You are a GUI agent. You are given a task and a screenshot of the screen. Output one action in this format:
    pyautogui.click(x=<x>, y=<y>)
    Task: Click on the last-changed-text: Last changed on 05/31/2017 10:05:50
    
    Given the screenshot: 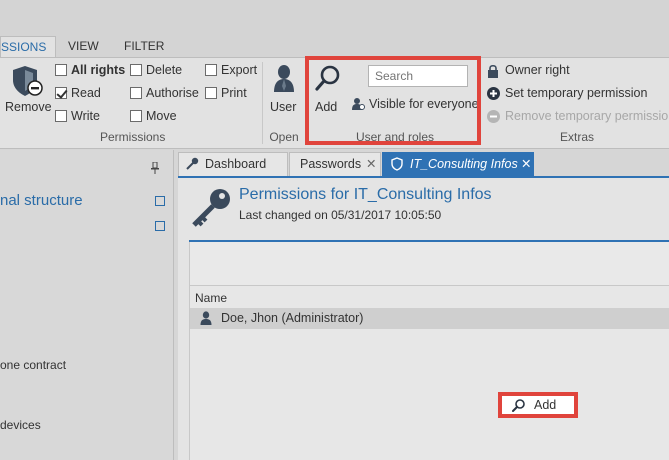 What is the action you would take?
    pyautogui.click(x=340, y=215)
    